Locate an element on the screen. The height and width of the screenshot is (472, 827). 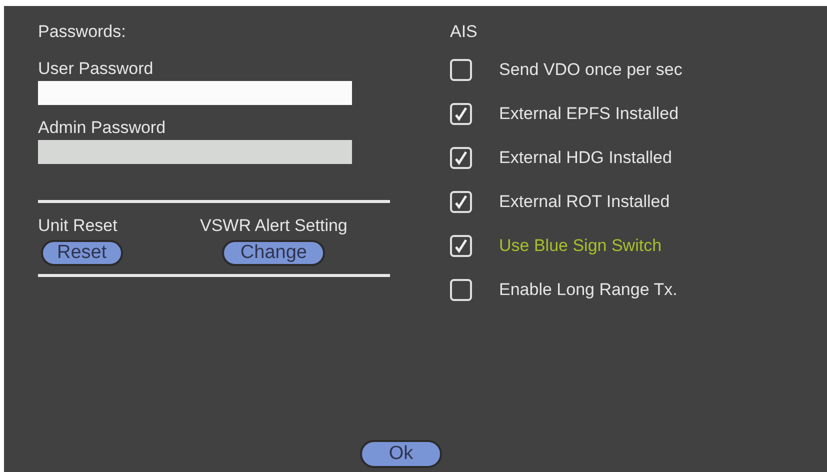
option-label: External HDG Installed is located at coordinates (585, 158).